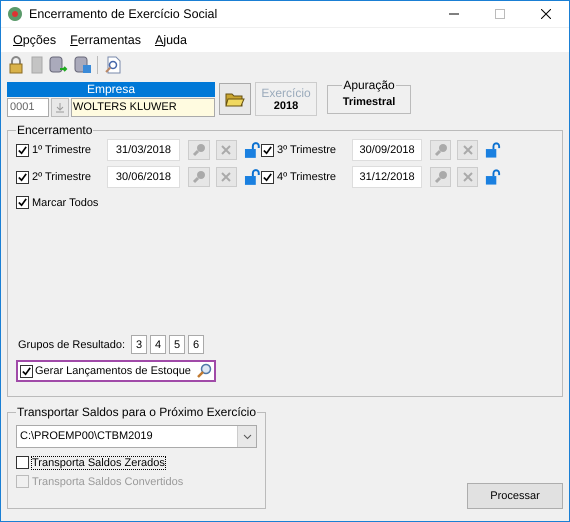 Image resolution: width=570 pixels, height=522 pixels. I want to click on search-icon, so click(204, 371).